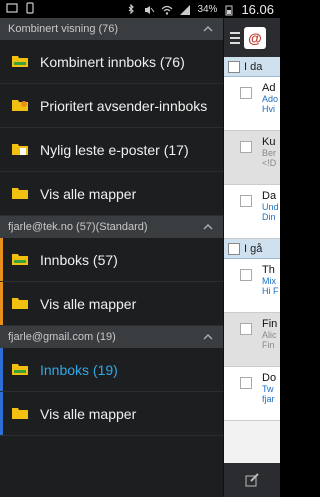 The height and width of the screenshot is (497, 320). Describe the element at coordinates (269, 217) in the screenshot. I see `mail-preview: Din` at that location.